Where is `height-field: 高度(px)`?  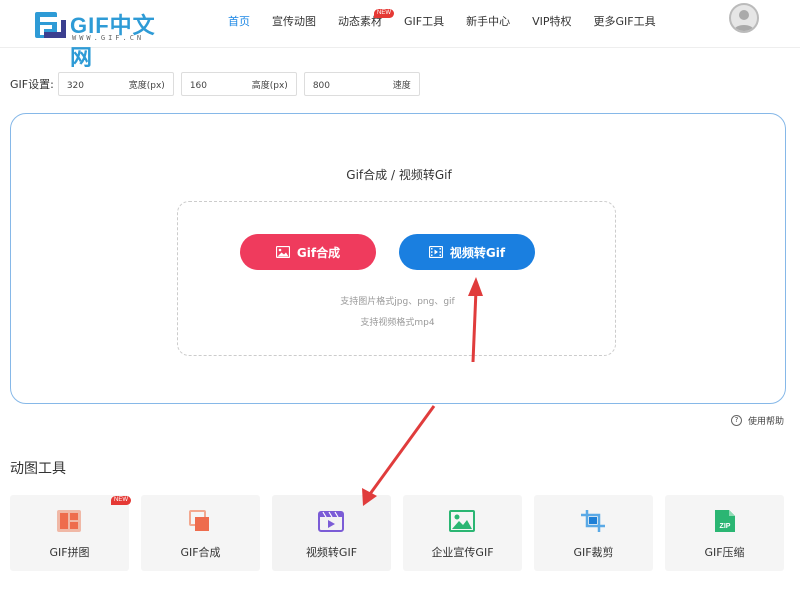
height-field: 高度(px) is located at coordinates (238, 84).